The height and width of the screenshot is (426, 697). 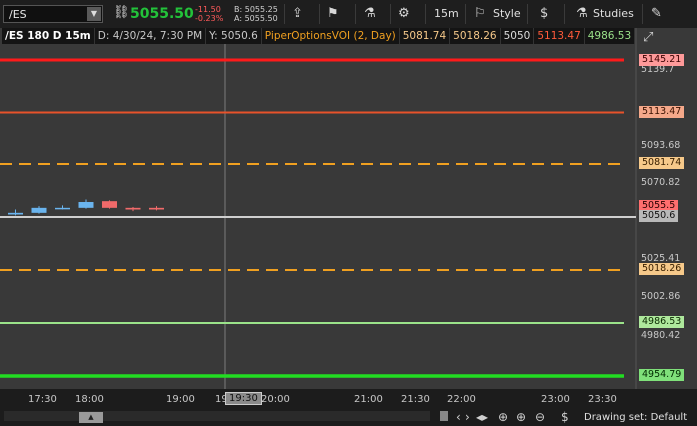 What do you see at coordinates (330, 36) in the screenshot?
I see `study-name: PiperOptionsVOI (2, Day)` at bounding box center [330, 36].